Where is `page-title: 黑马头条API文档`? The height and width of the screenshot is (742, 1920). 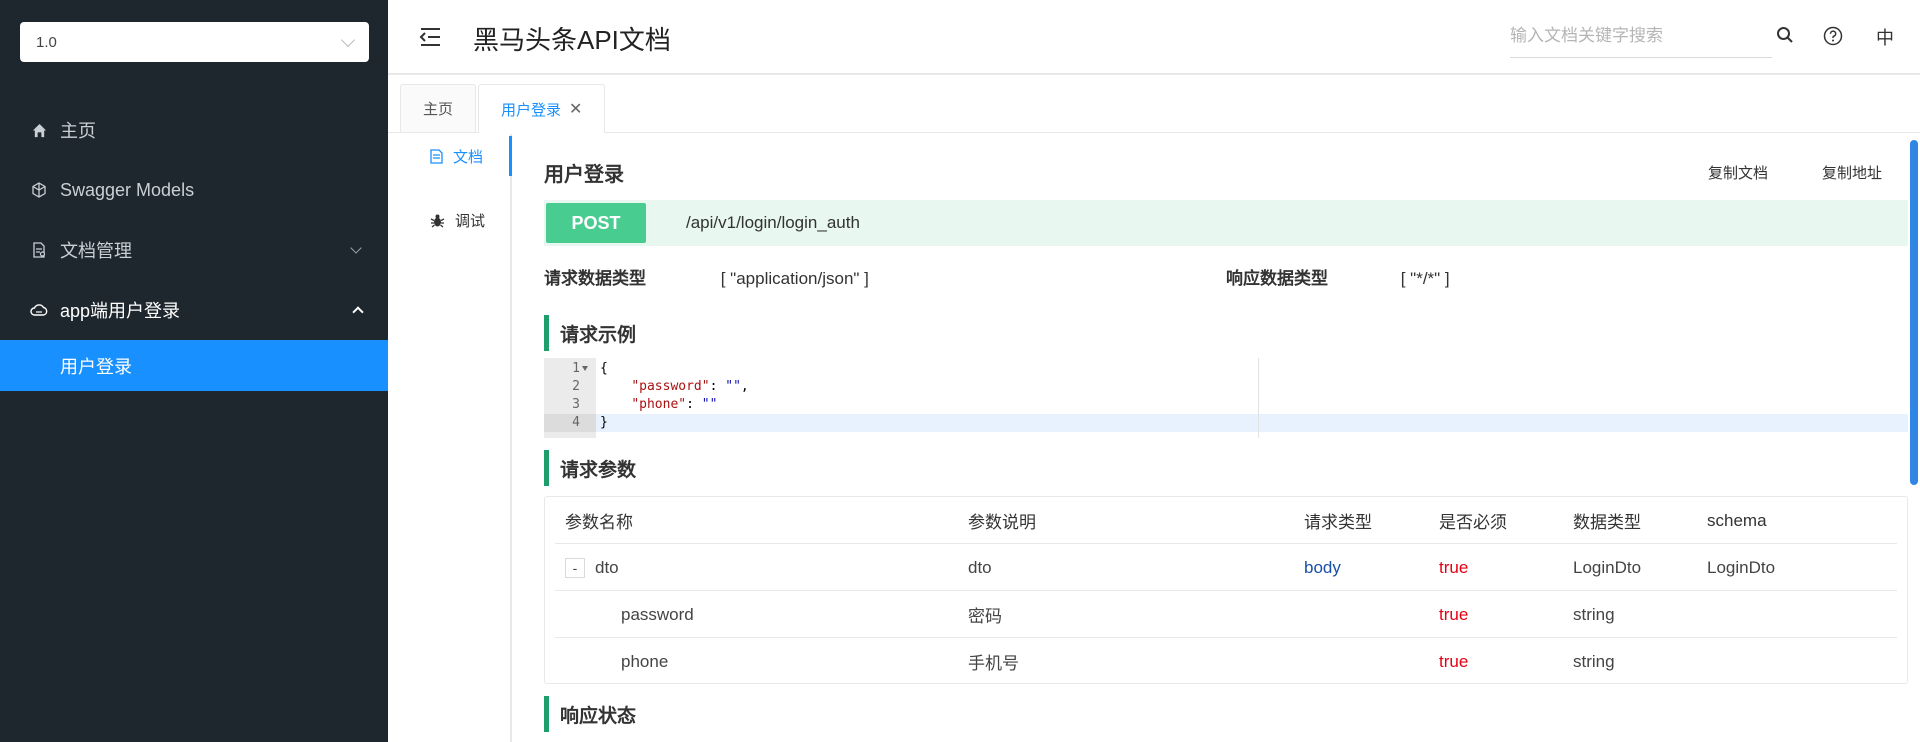 page-title: 黑马头条API文档 is located at coordinates (572, 40).